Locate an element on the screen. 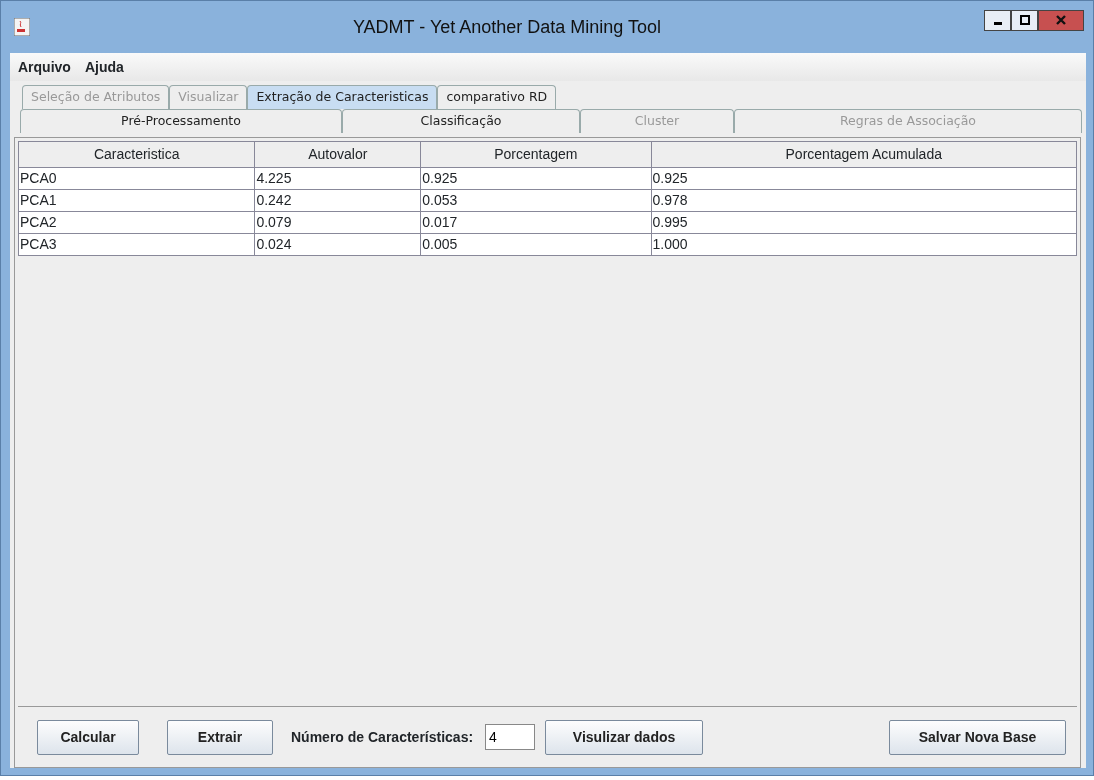  tab: Extração de Caracteristicas is located at coordinates (342, 97).